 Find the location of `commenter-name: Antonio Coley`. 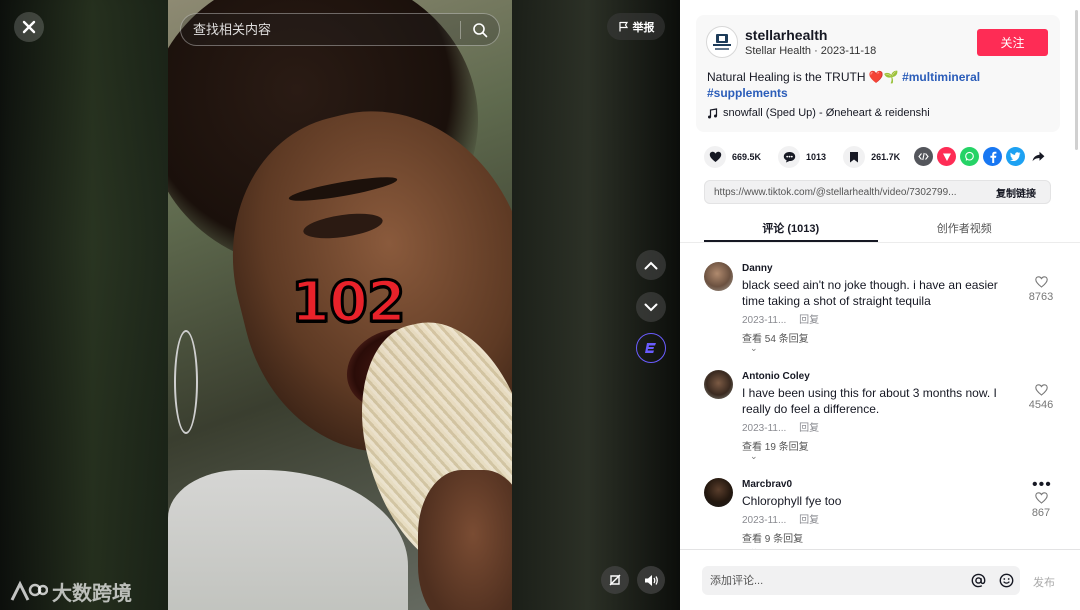

commenter-name: Antonio Coley is located at coordinates (776, 376).